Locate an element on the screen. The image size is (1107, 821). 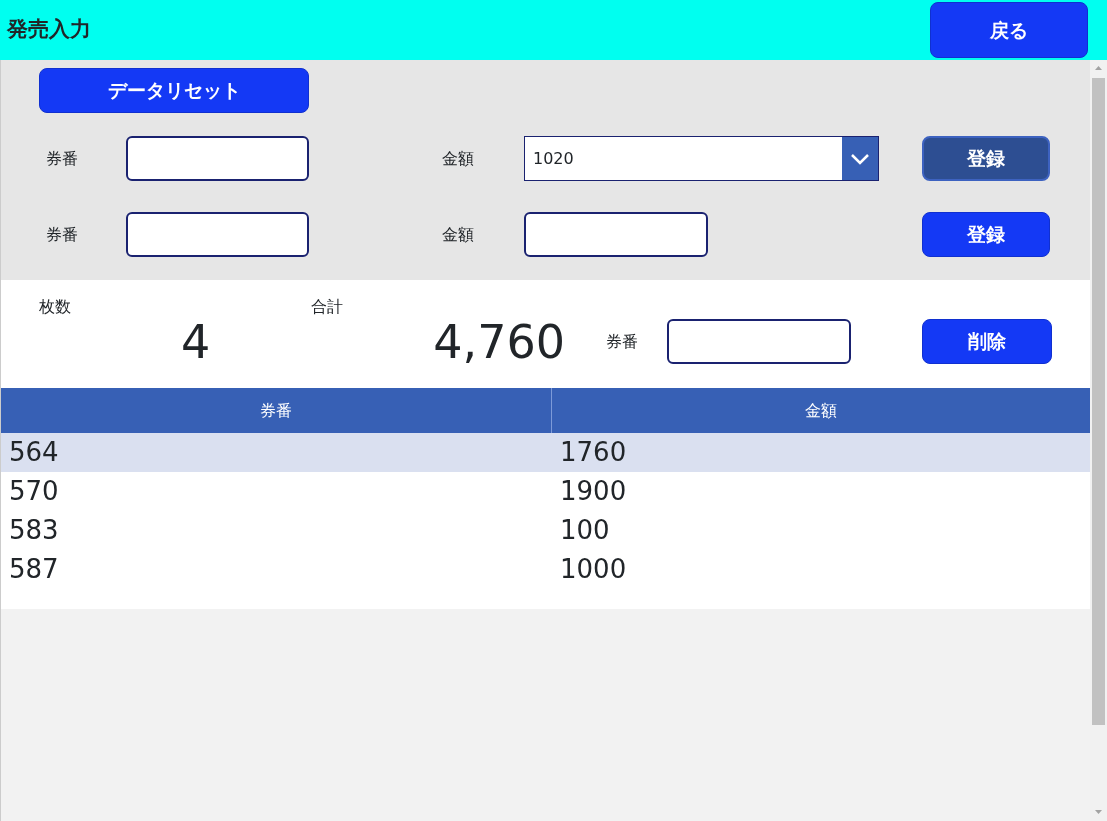
table-cell: 583 is located at coordinates (34, 530).